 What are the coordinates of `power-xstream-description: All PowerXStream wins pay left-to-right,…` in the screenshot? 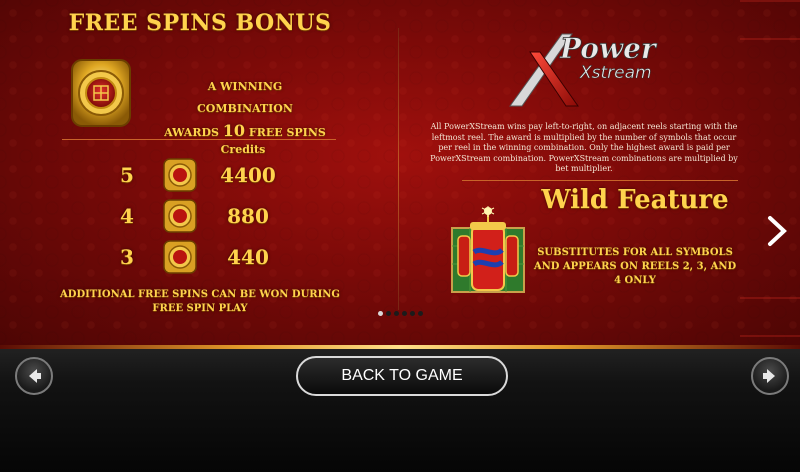 It's located at (584, 147).